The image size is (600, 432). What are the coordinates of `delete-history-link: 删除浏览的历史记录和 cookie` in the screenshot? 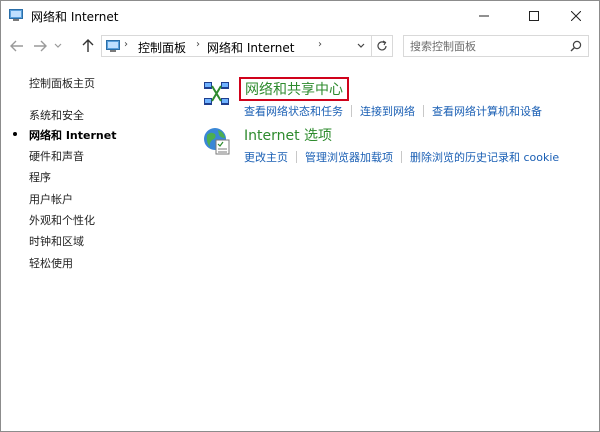 It's located at (484, 157).